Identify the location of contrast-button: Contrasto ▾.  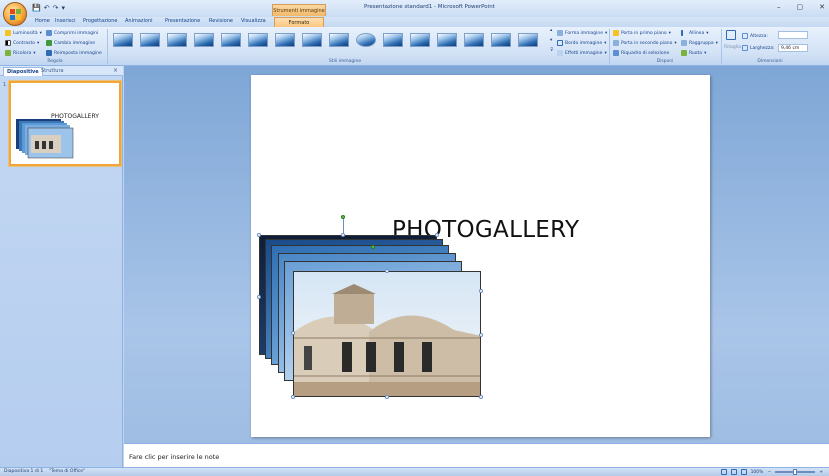
(22, 43).